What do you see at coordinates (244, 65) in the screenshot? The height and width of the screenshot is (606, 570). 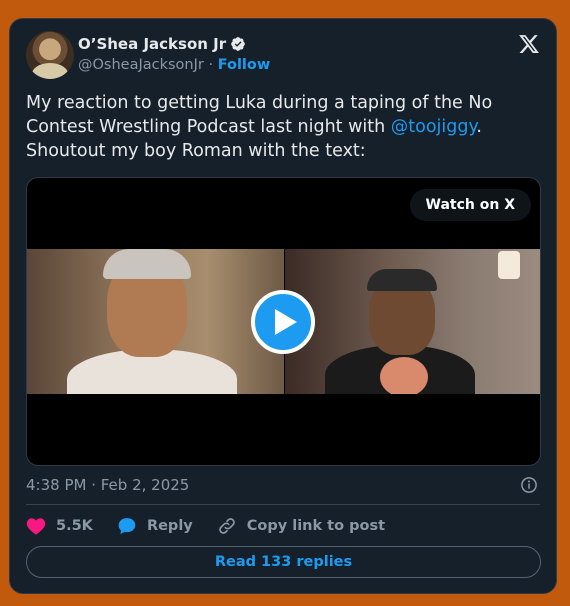 I see `follow-button: Follow` at bounding box center [244, 65].